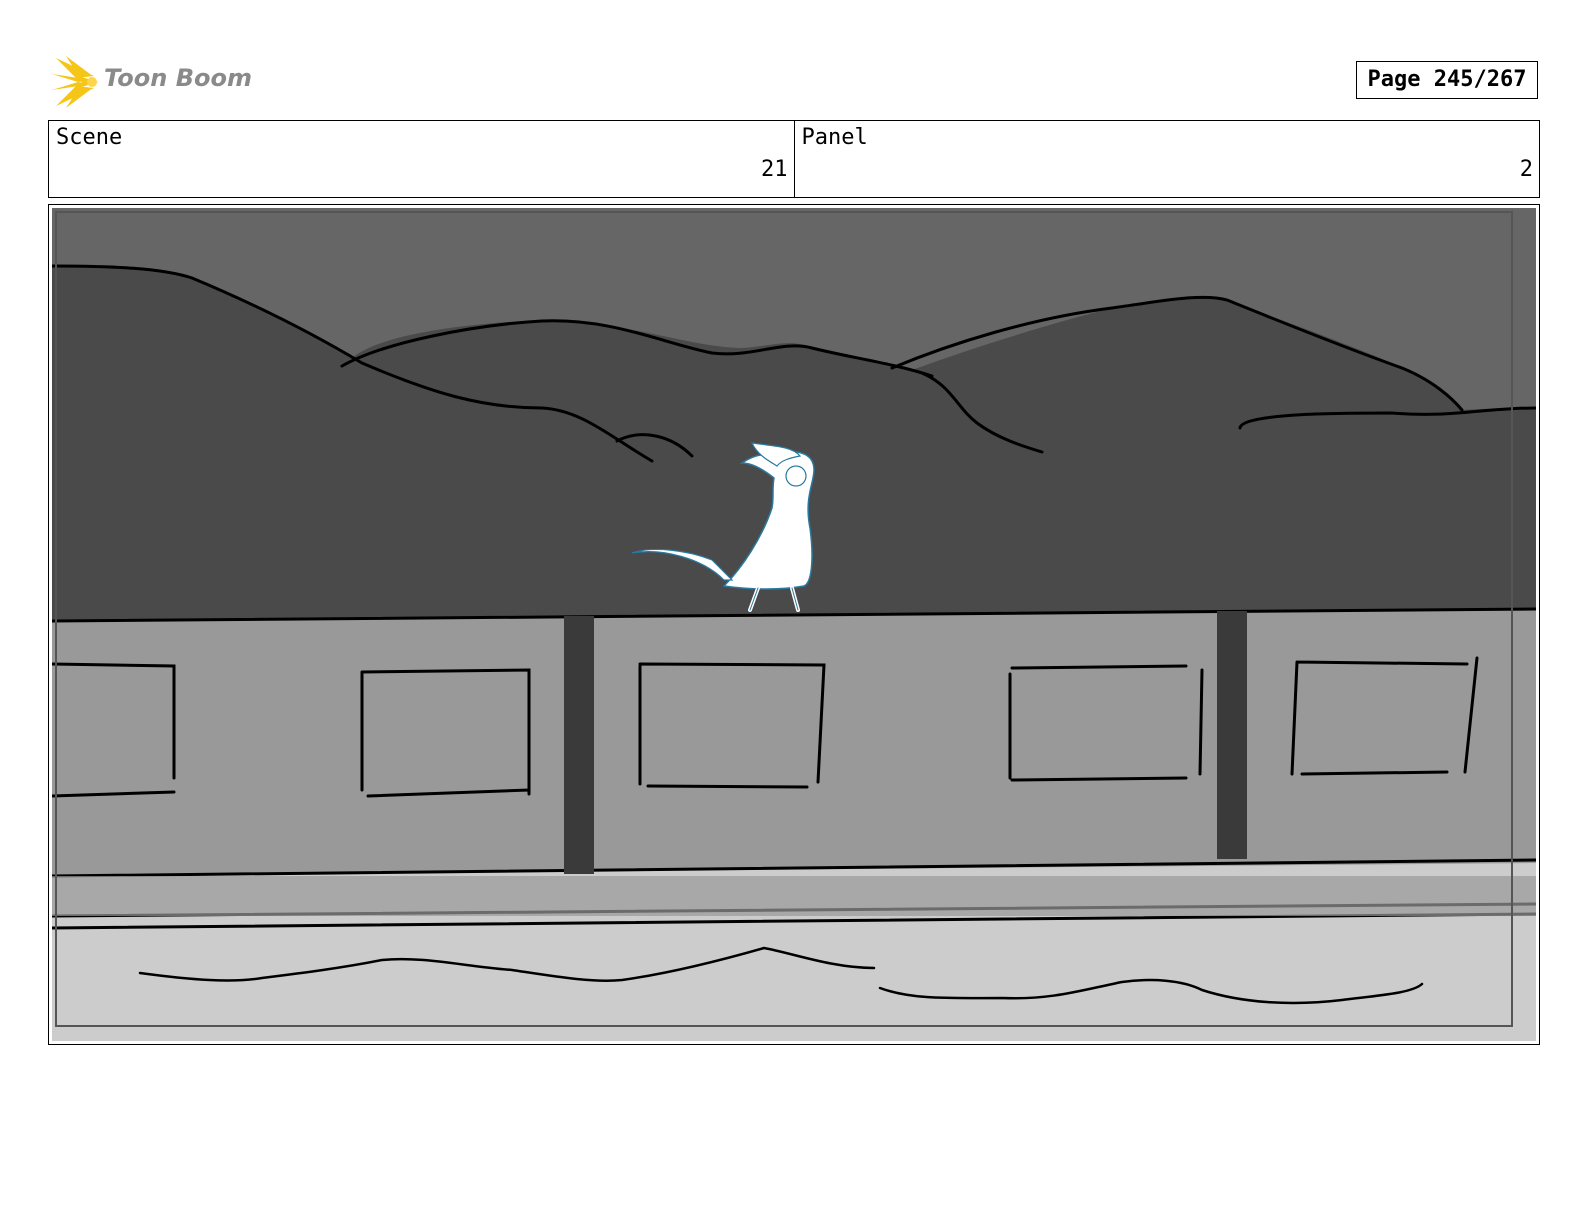 The image size is (1584, 1224). What do you see at coordinates (75, 82) in the screenshot?
I see `starburst-icon` at bounding box center [75, 82].